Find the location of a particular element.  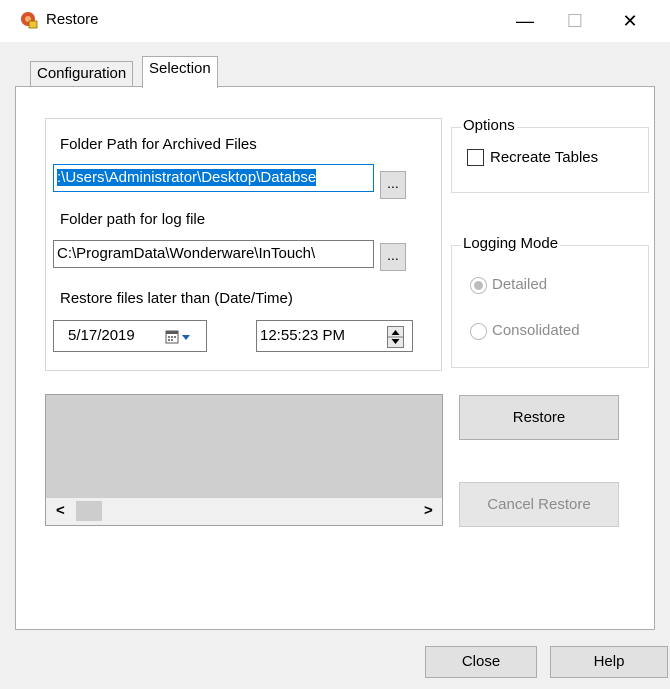

scroll-thumb is located at coordinates (89, 511).